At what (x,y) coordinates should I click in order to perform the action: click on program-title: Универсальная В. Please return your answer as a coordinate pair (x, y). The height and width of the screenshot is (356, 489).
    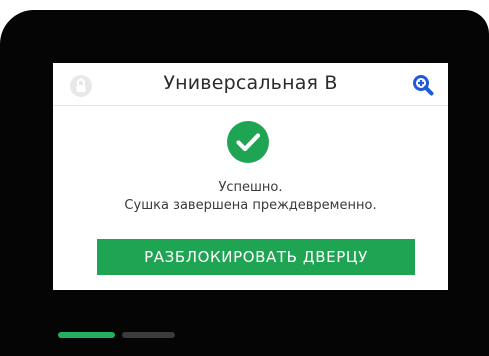
    Looking at the image, I should click on (250, 83).